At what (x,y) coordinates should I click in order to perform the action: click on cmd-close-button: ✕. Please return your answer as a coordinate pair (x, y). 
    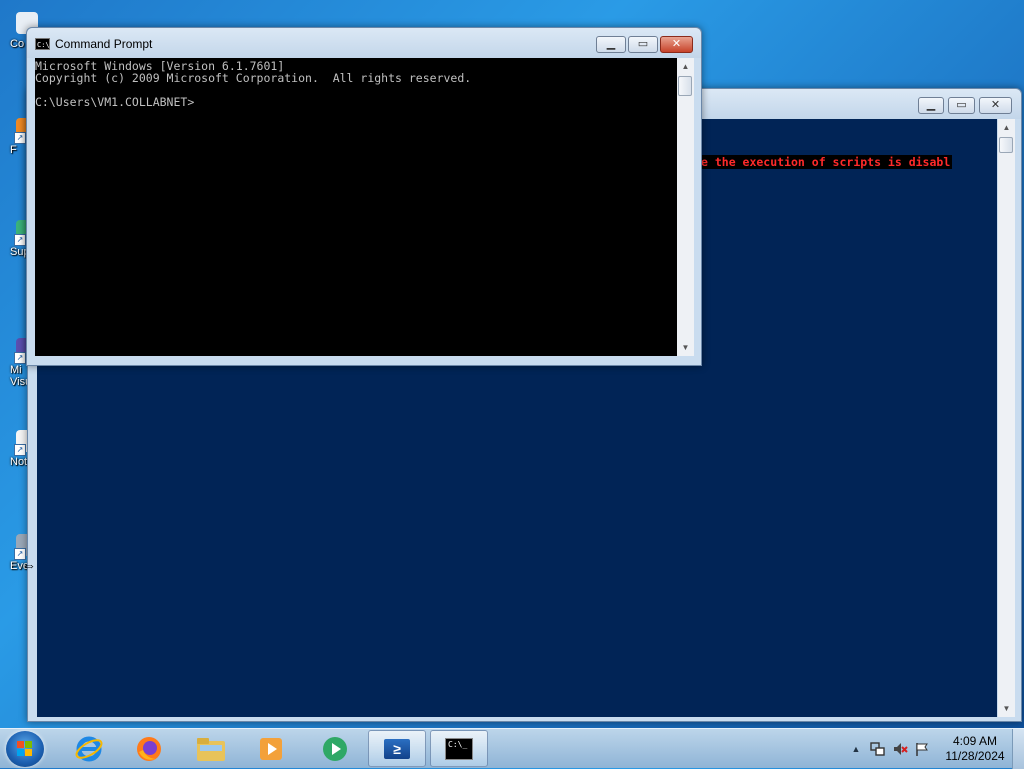
    Looking at the image, I should click on (676, 44).